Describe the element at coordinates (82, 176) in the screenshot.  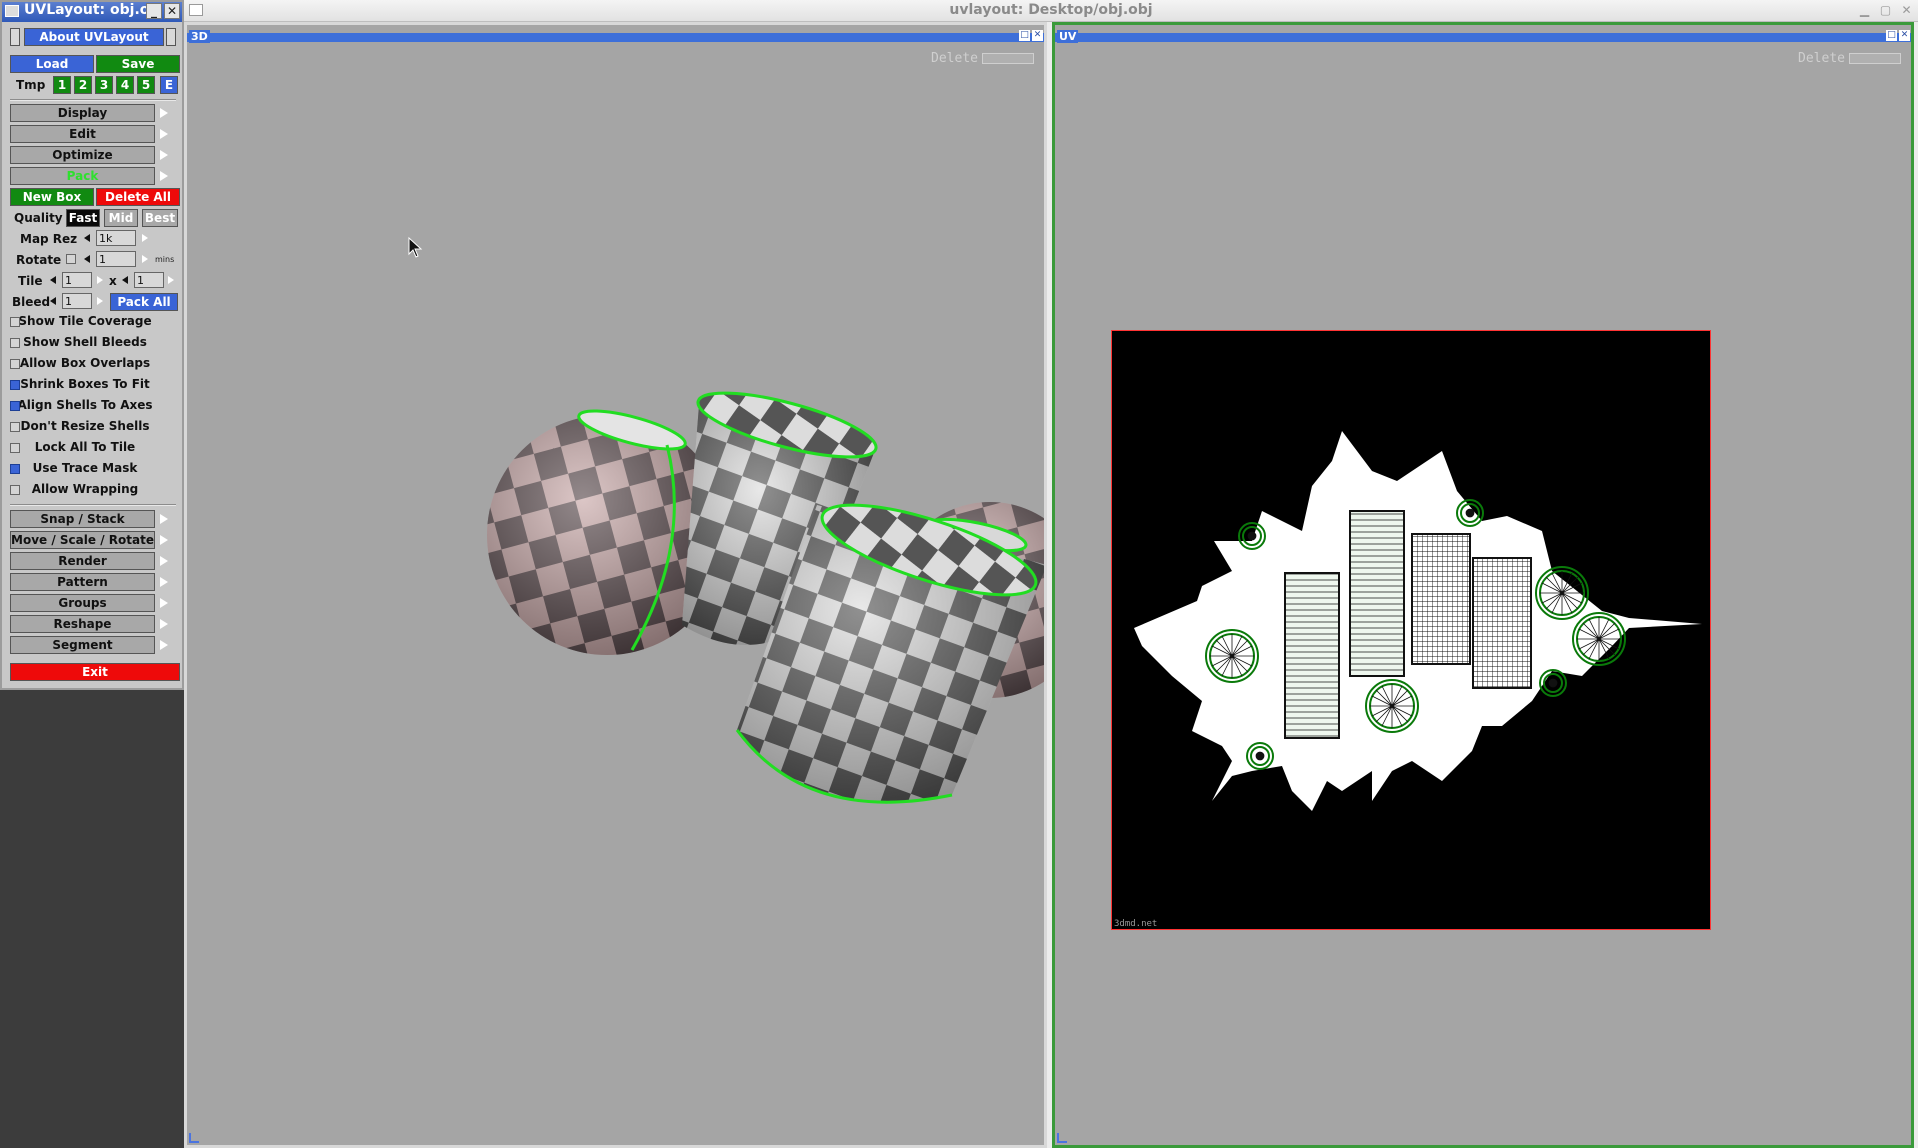
I see `menu-pack: Pack` at that location.